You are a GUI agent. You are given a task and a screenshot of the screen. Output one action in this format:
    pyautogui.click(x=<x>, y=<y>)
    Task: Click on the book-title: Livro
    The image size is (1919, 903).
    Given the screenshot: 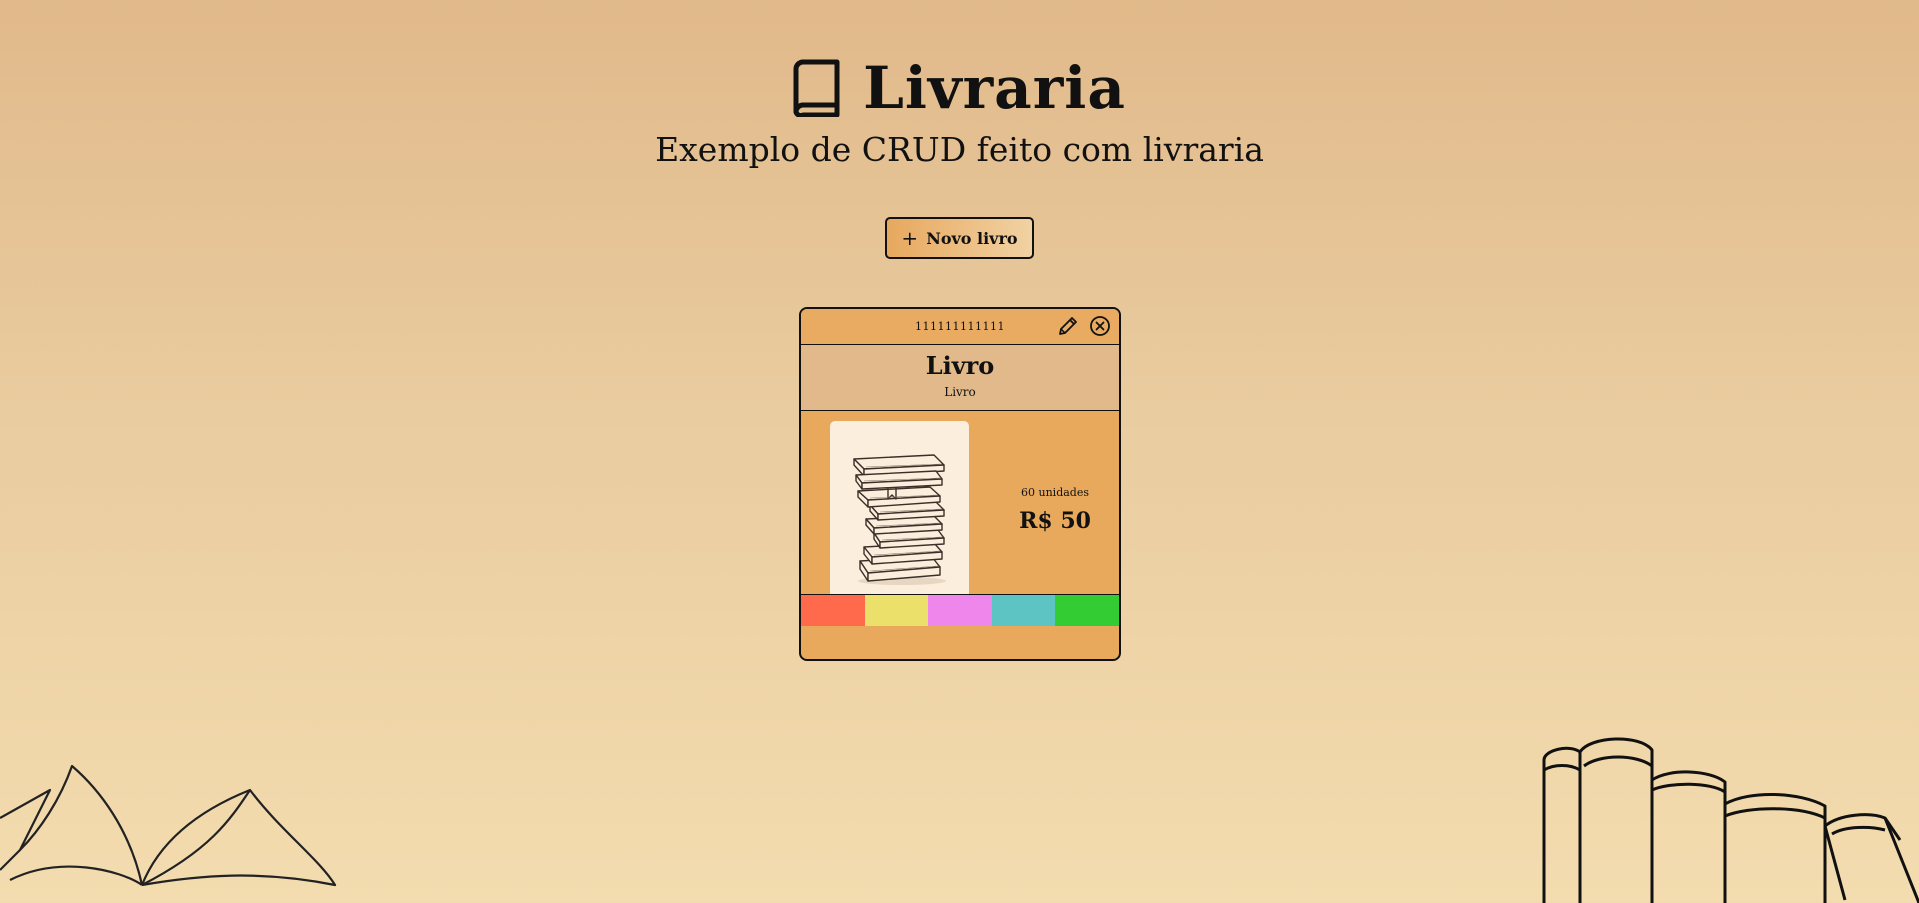 What is the action you would take?
    pyautogui.click(x=960, y=365)
    